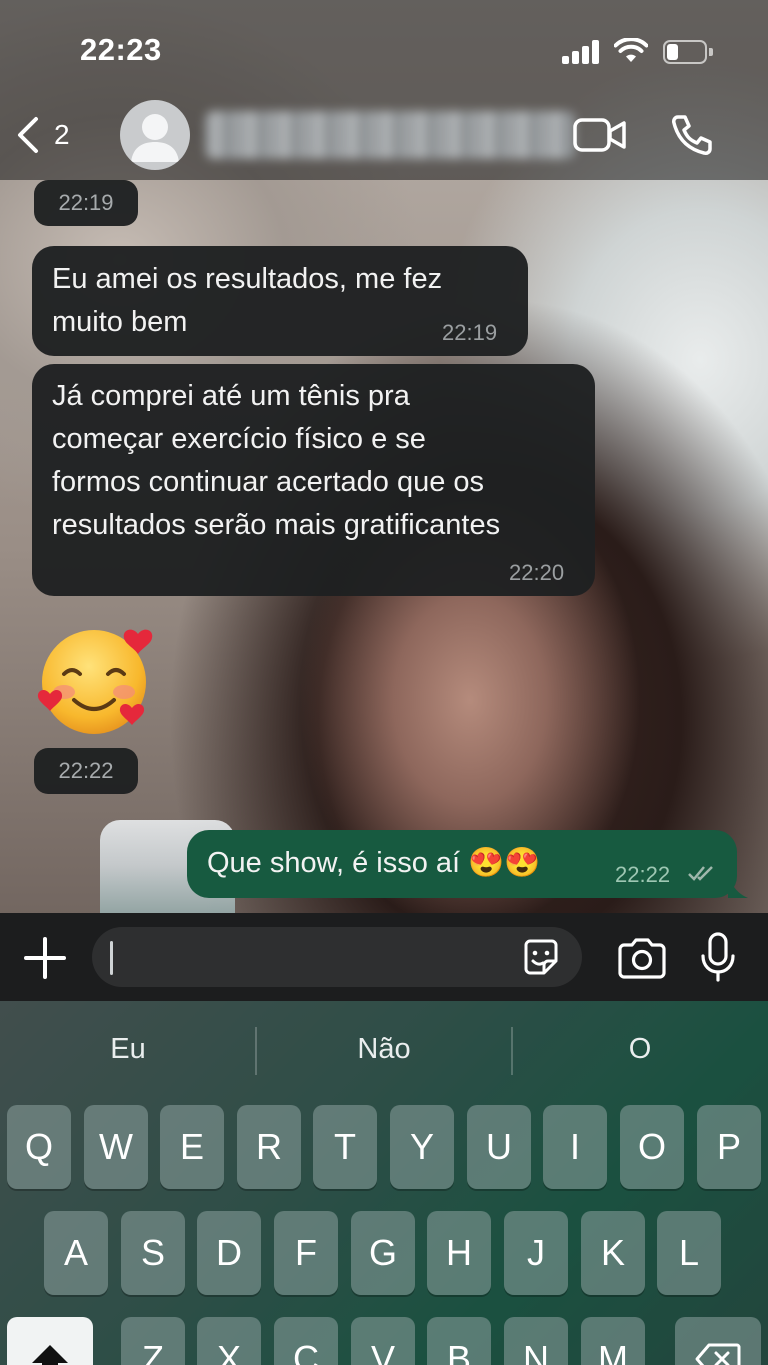 Image resolution: width=768 pixels, height=1365 pixels. Describe the element at coordinates (640, 1049) in the screenshot. I see `suggestion-3: O` at that location.